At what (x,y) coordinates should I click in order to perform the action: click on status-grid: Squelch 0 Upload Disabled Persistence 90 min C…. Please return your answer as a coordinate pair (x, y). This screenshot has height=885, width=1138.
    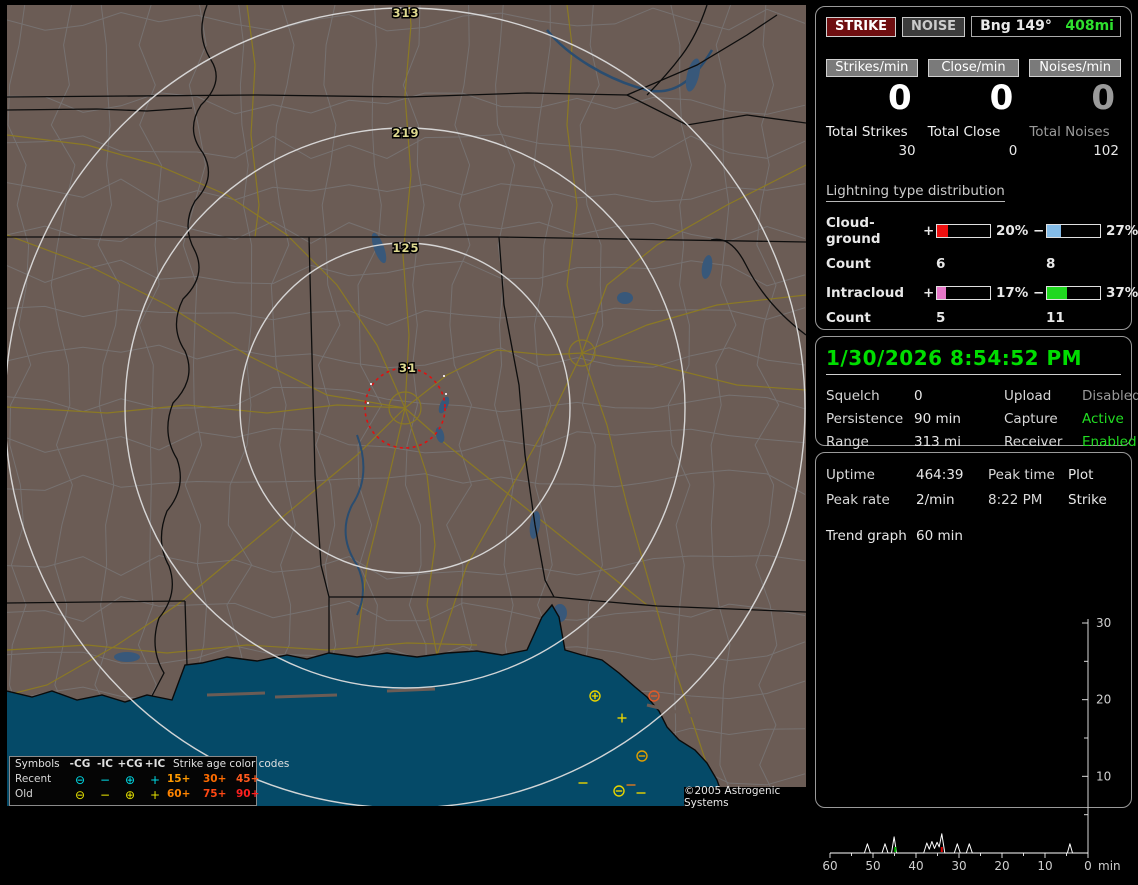
    Looking at the image, I should click on (982, 419).